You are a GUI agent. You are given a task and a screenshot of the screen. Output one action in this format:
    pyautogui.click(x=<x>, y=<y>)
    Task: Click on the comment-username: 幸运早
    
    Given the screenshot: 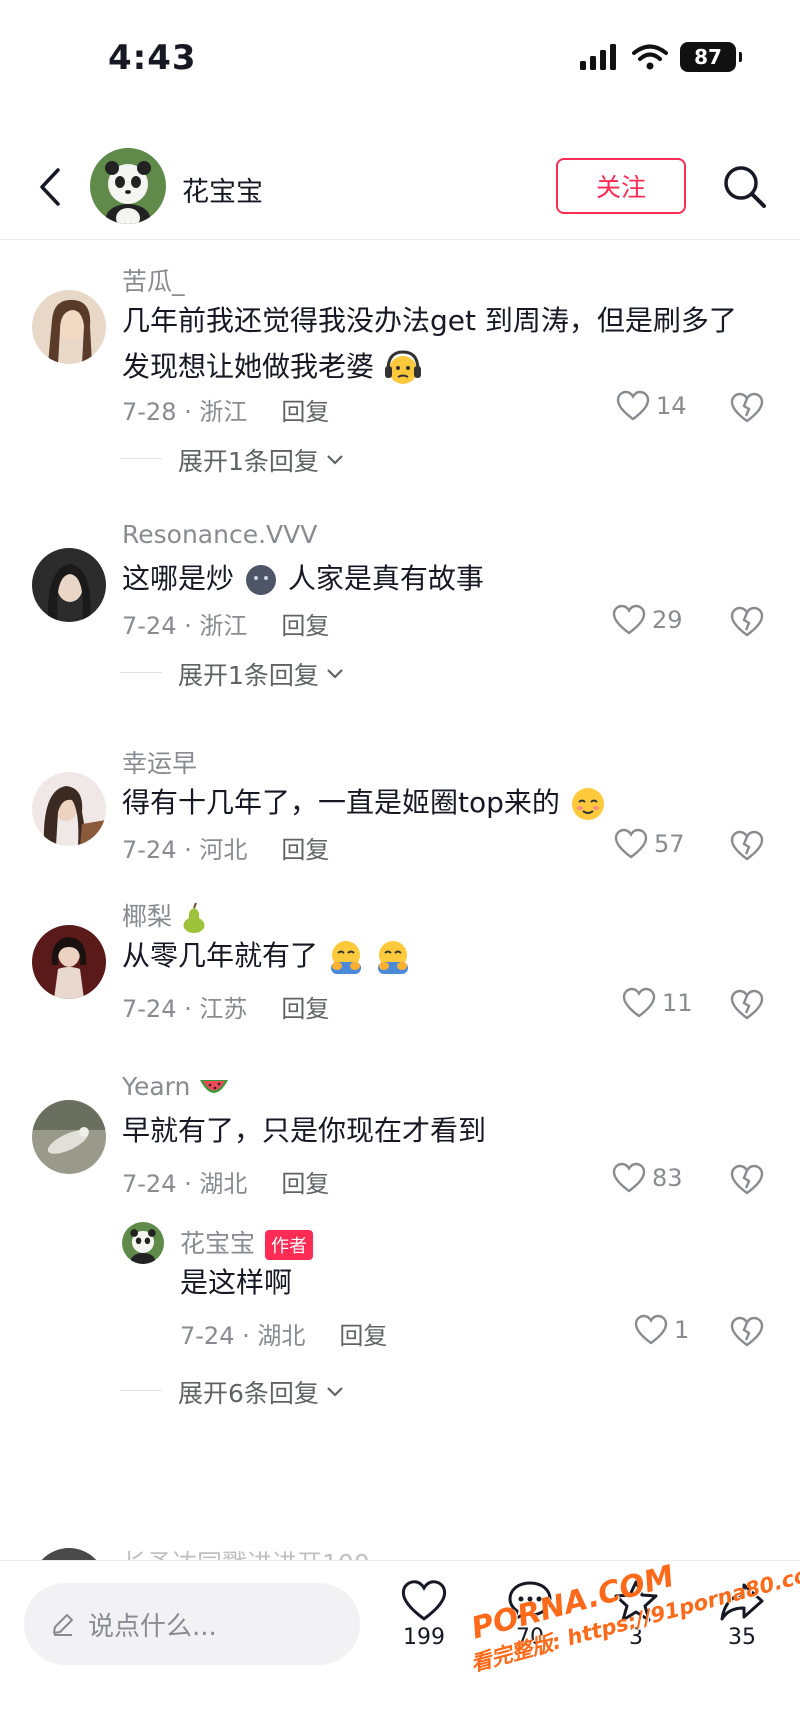 What is the action you would take?
    pyautogui.click(x=159, y=762)
    